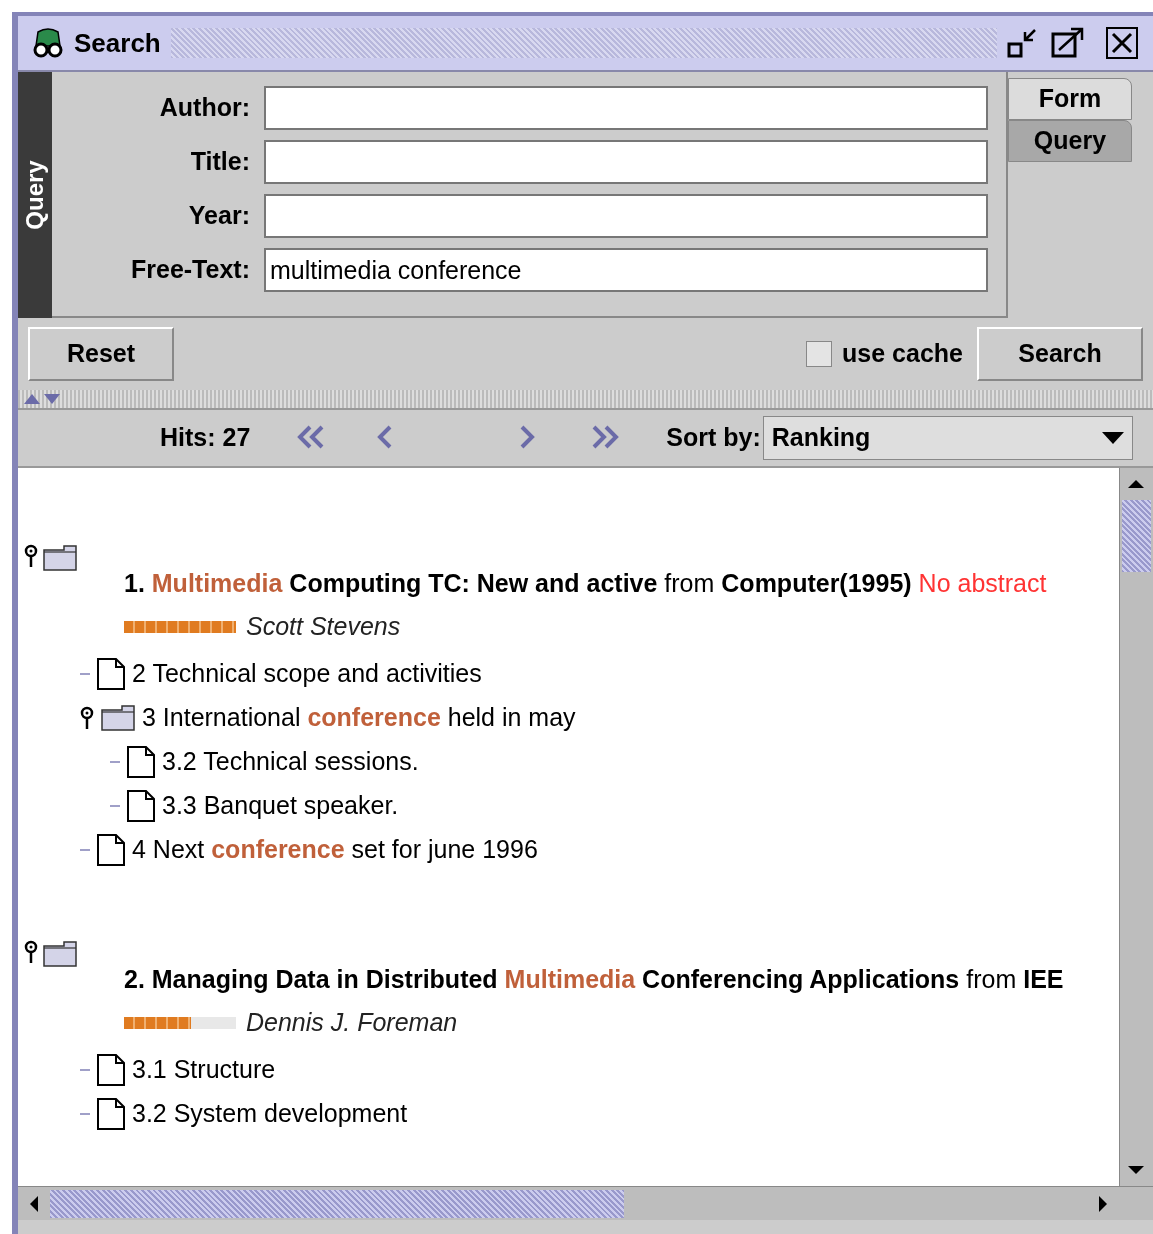  What do you see at coordinates (307, 674) in the screenshot?
I see `tree-item: 2 Technical scope and activities` at bounding box center [307, 674].